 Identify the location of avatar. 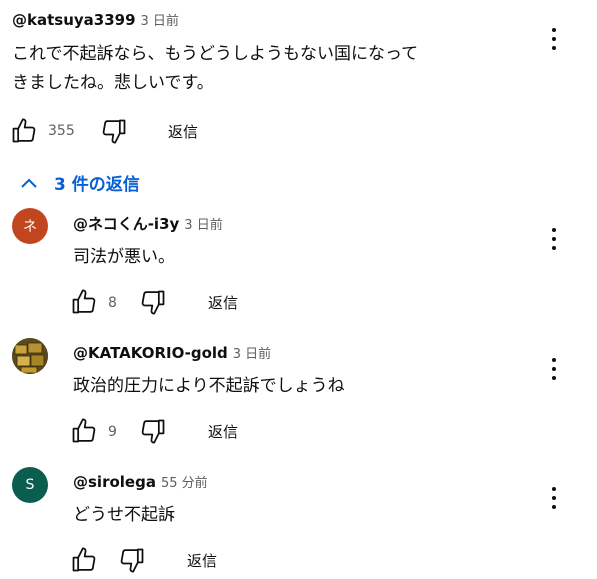
(30, 356).